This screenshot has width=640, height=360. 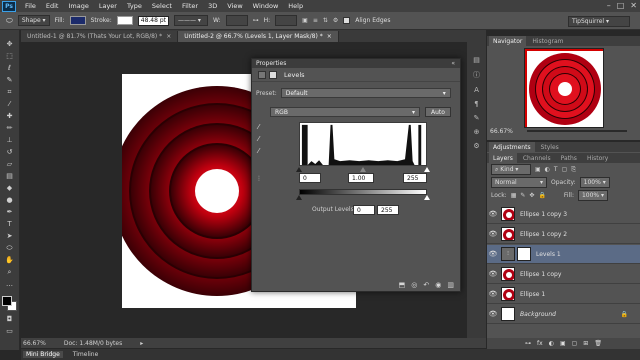 I want to click on tab-mini-bridge: Mini Bridge, so click(x=43, y=354).